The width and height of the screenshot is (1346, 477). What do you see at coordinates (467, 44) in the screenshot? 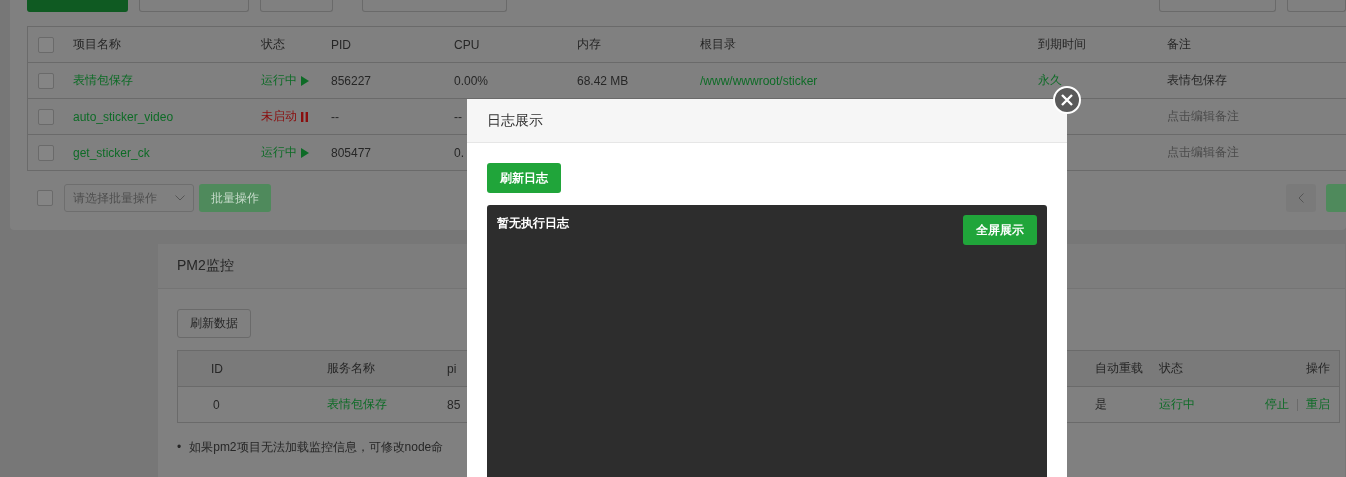
I see `column-header: CPU` at bounding box center [467, 44].